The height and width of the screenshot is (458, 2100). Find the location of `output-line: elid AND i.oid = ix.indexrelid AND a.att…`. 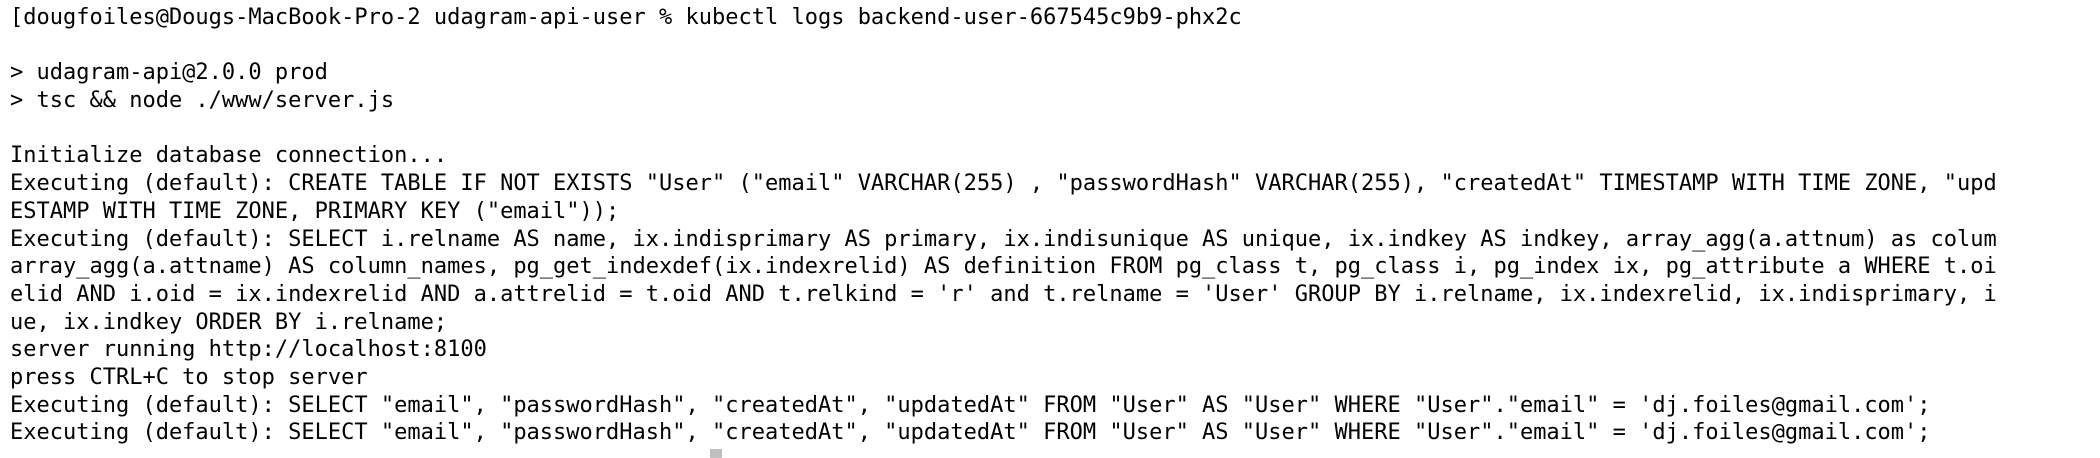

output-line: elid AND i.oid = ix.indexrelid AND a.att… is located at coordinates (1003, 294).